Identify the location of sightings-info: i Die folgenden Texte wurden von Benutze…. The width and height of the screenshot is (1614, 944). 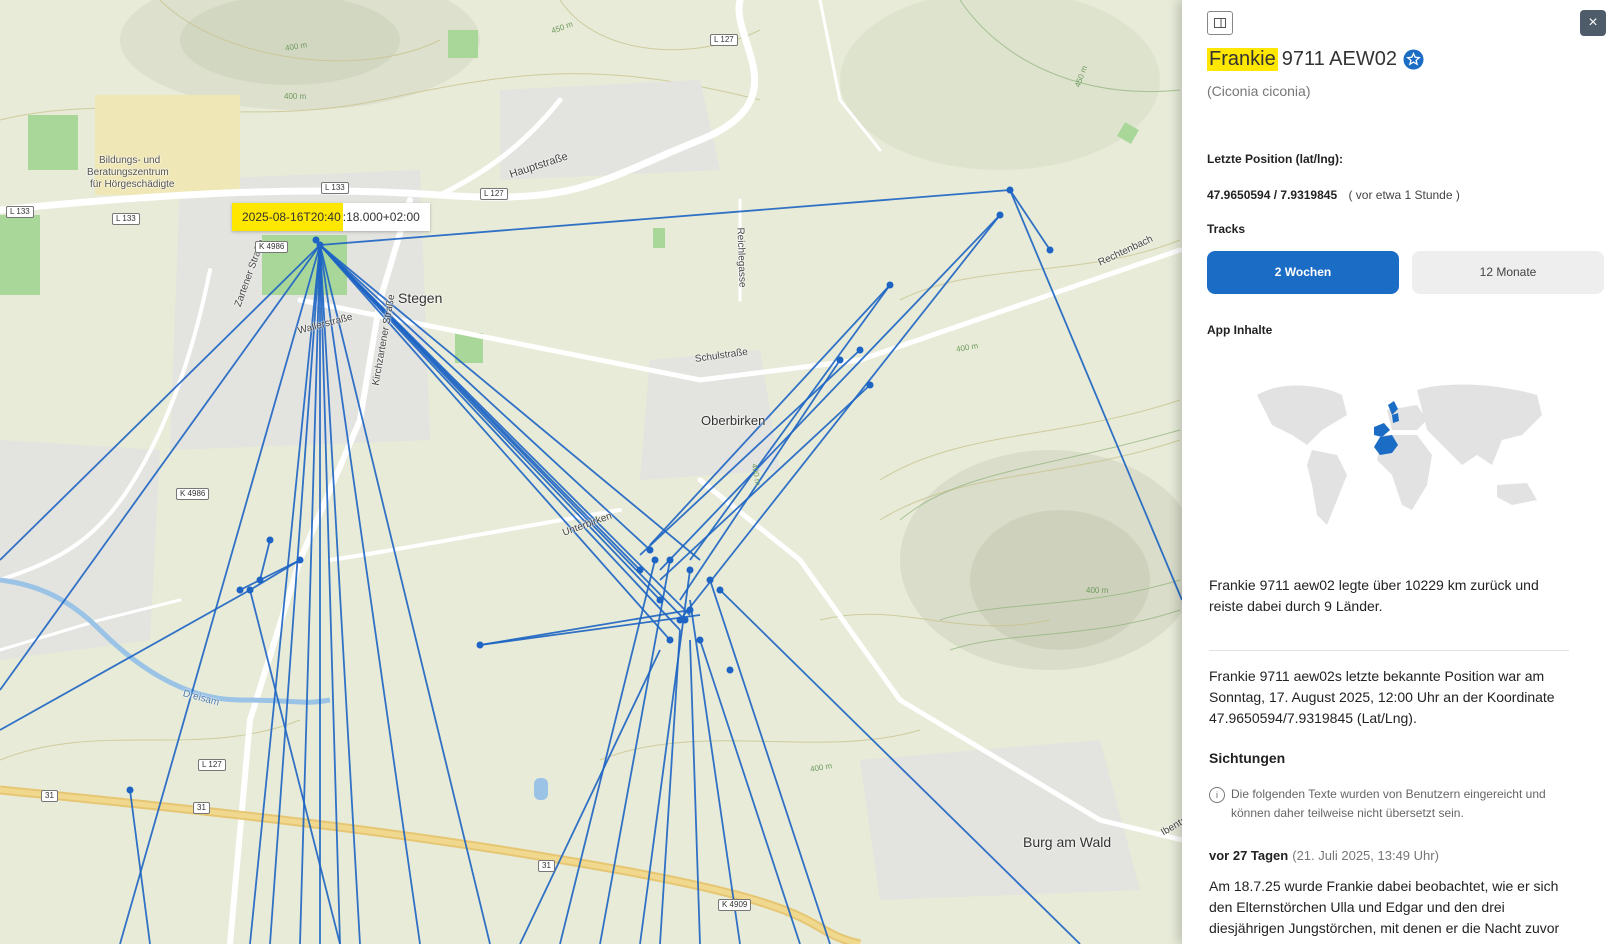
(1394, 804).